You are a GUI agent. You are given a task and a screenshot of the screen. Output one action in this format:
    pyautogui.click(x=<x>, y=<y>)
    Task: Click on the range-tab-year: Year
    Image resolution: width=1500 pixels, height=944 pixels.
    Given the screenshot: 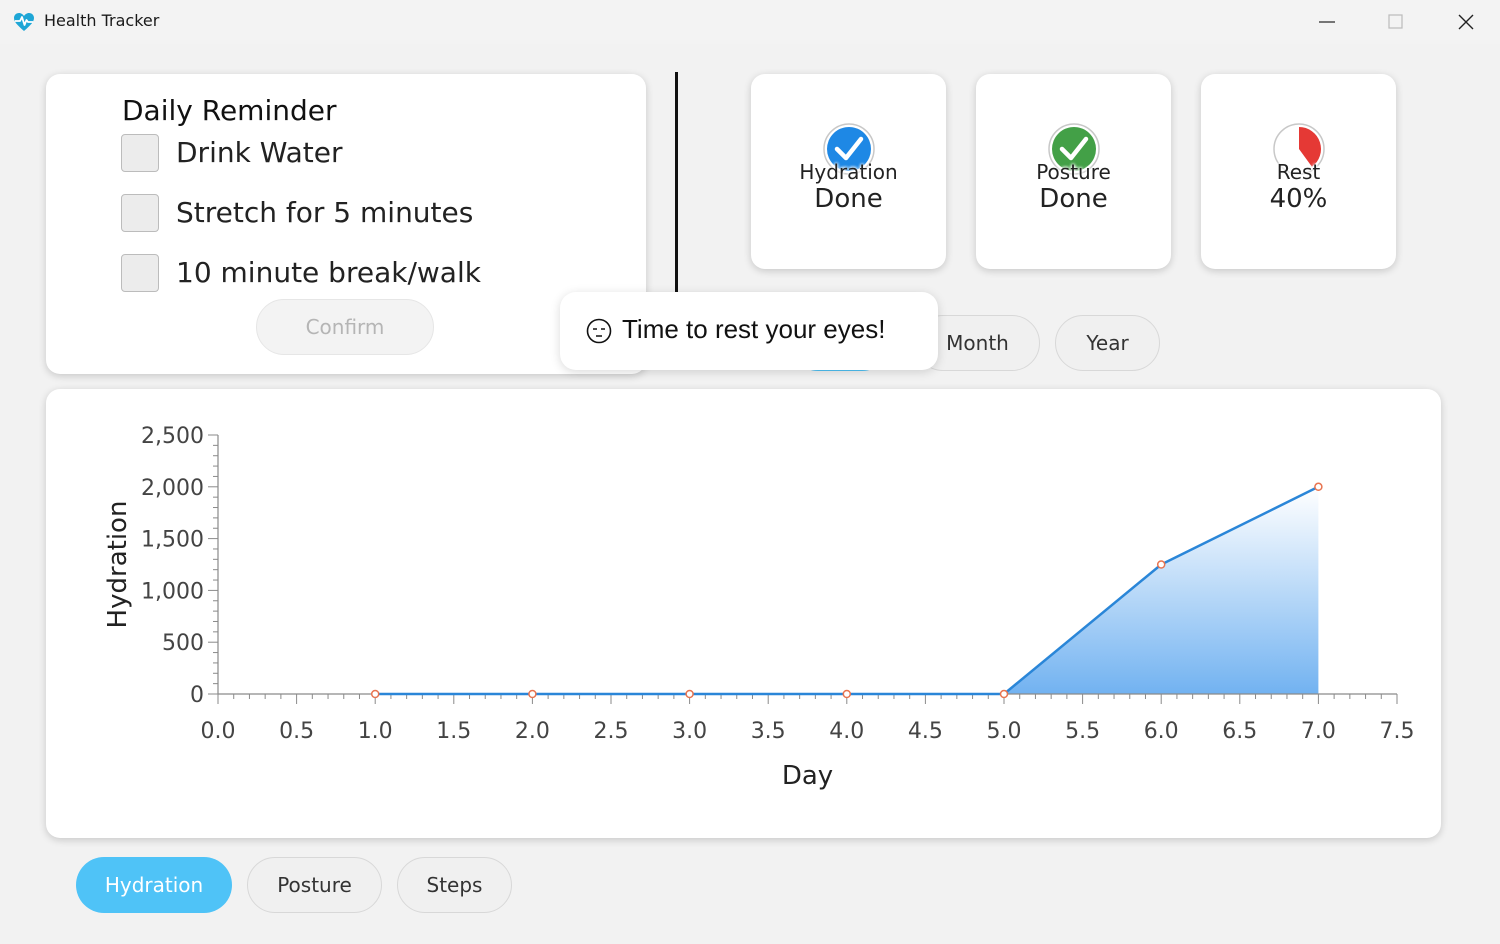 What is the action you would take?
    pyautogui.click(x=1107, y=343)
    